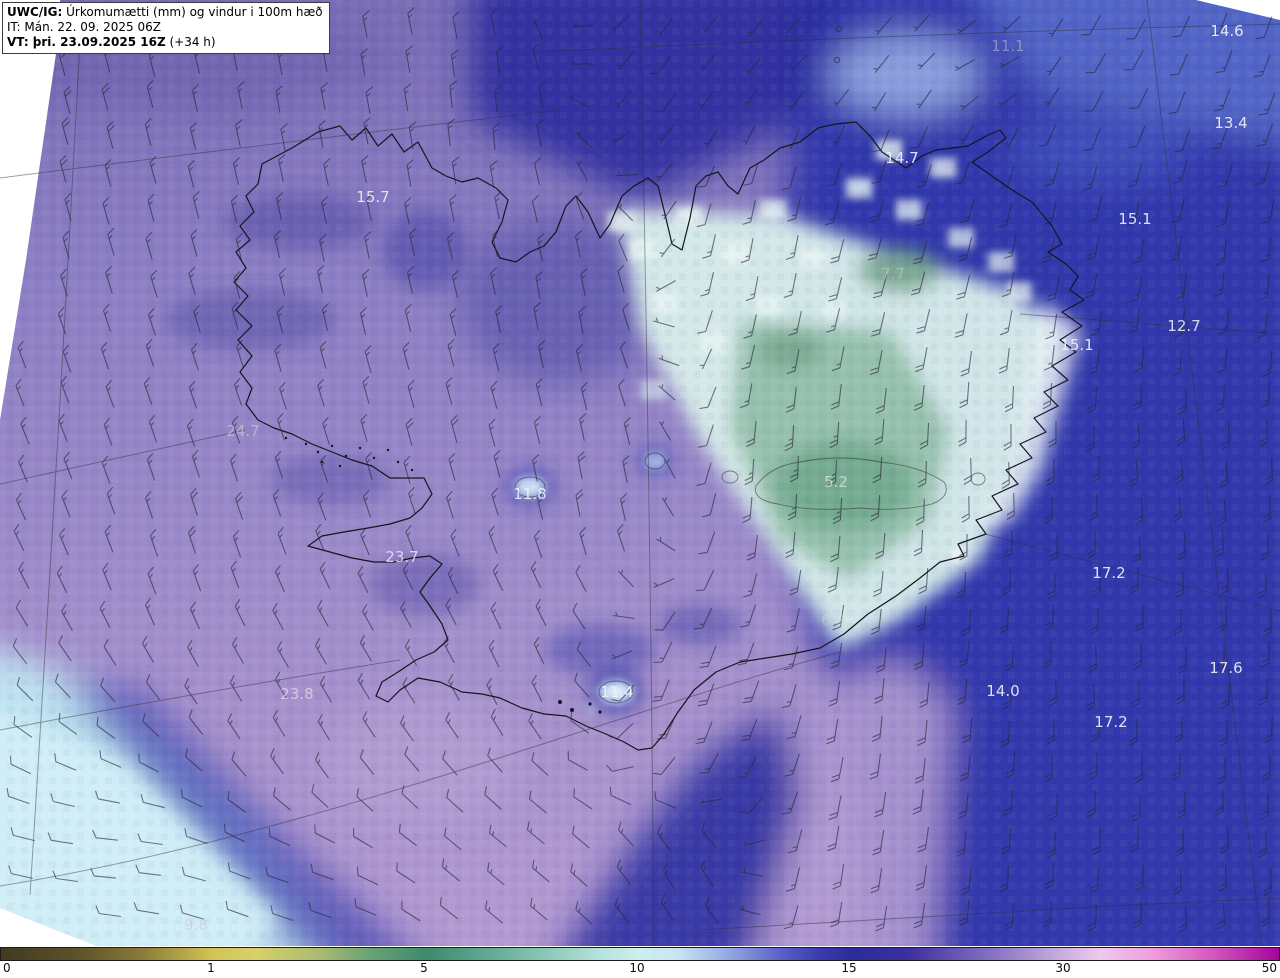 The width and height of the screenshot is (1280, 978). I want to click on map-value-label: 14.7, so click(901, 158).